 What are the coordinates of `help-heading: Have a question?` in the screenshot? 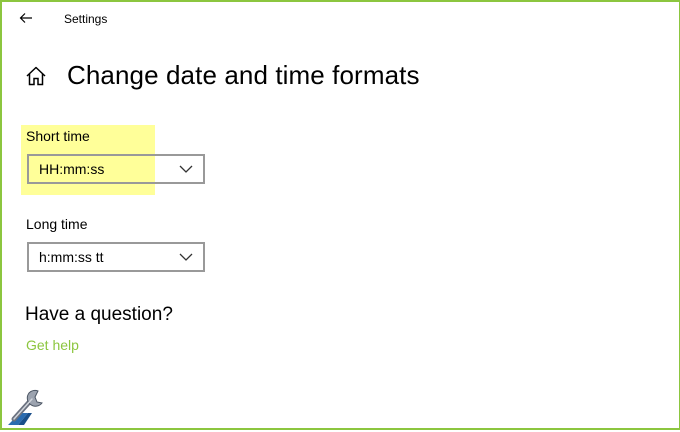 It's located at (99, 314).